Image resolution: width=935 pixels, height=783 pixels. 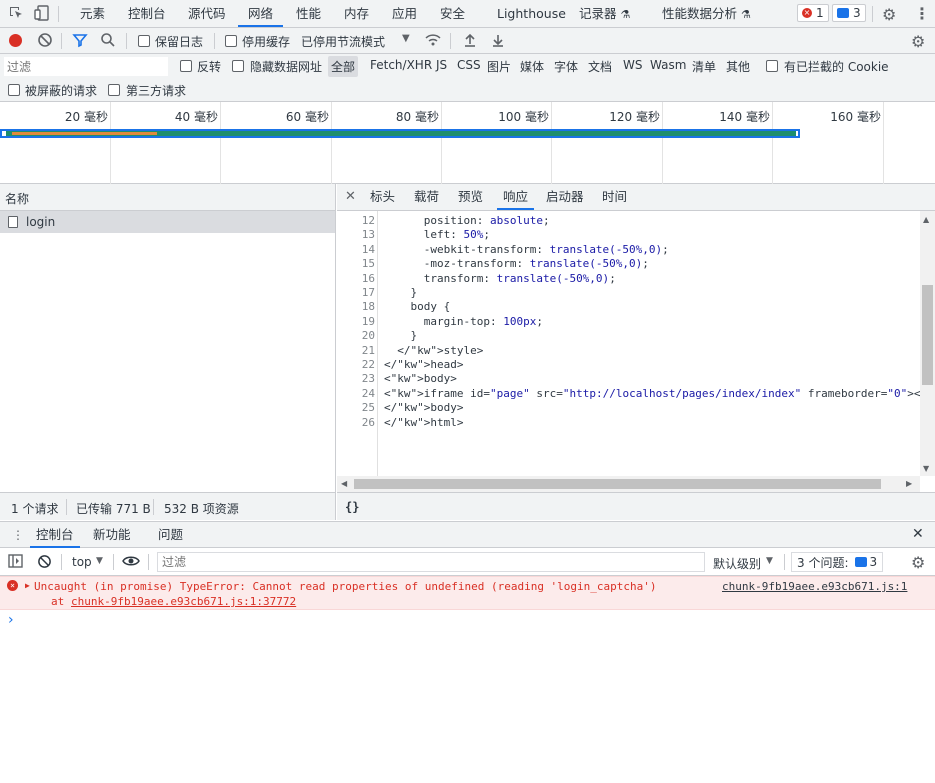 What do you see at coordinates (44, 561) in the screenshot?
I see `clear-console-icon` at bounding box center [44, 561].